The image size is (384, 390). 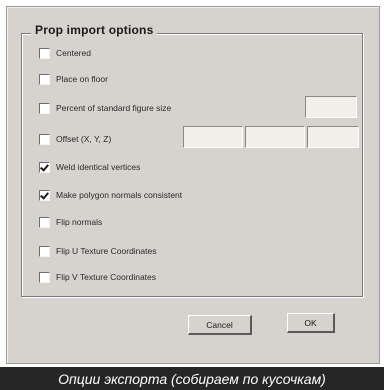 What do you see at coordinates (106, 277) in the screenshot?
I see `flip-v-texture-label: Flip V Texture Coordinates` at bounding box center [106, 277].